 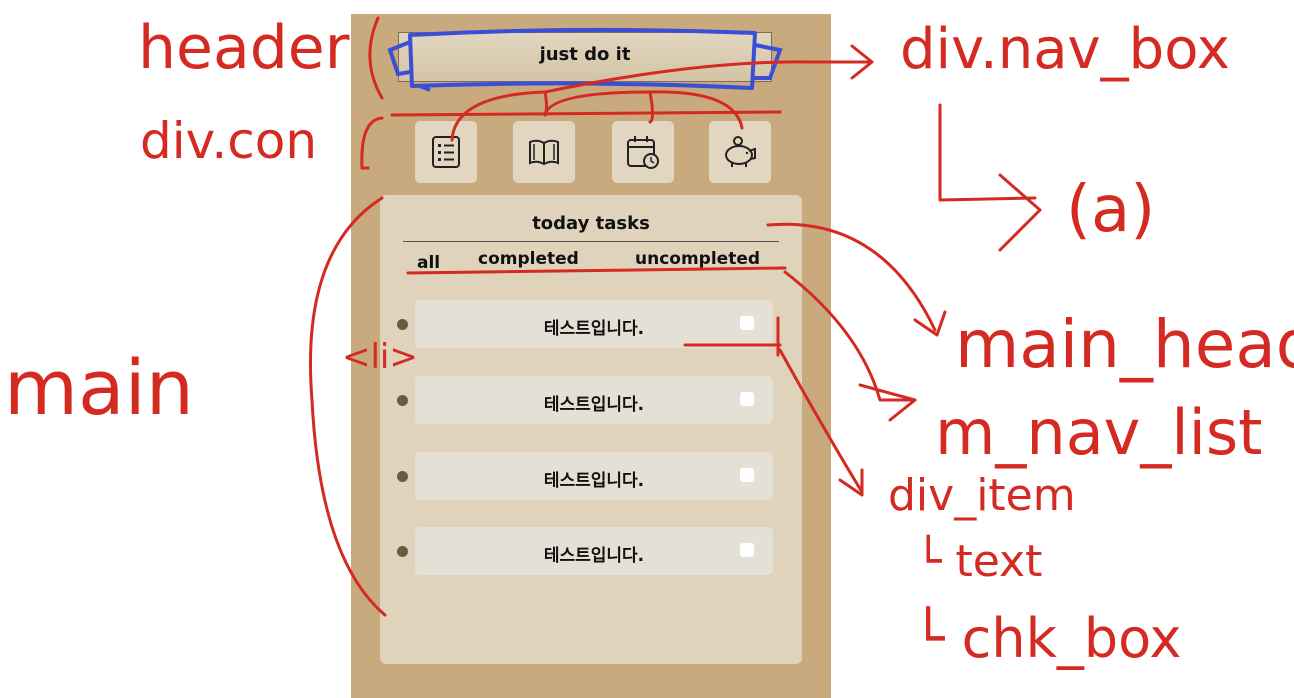 I want to click on main-head-title: today tasks, so click(x=591, y=223).